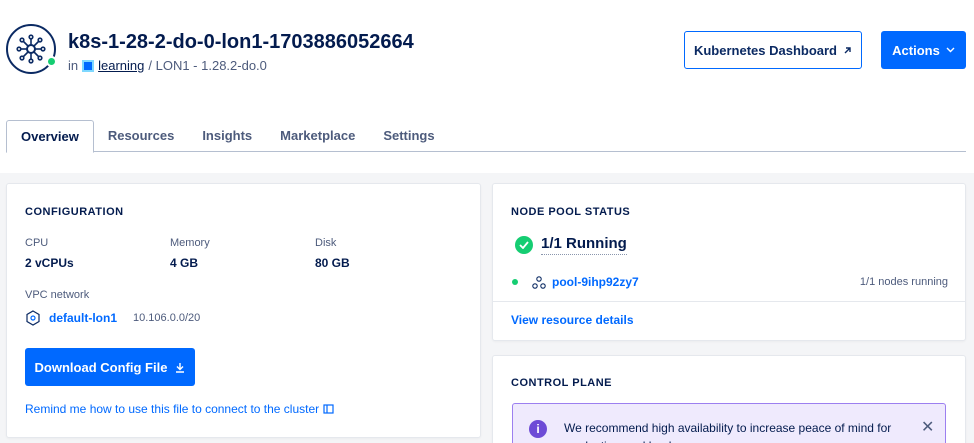  I want to click on vpc-network-icon, so click(33, 318).